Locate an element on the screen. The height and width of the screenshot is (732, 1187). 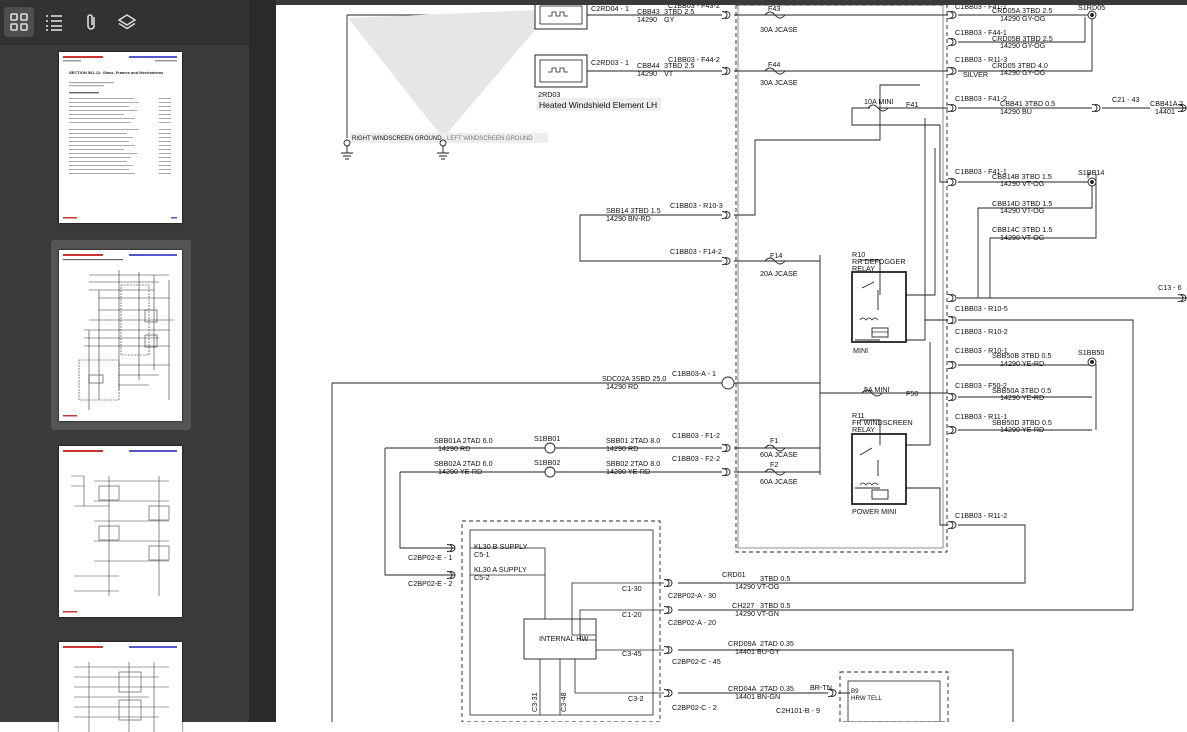
thumbnails-icon is located at coordinates (19, 22).